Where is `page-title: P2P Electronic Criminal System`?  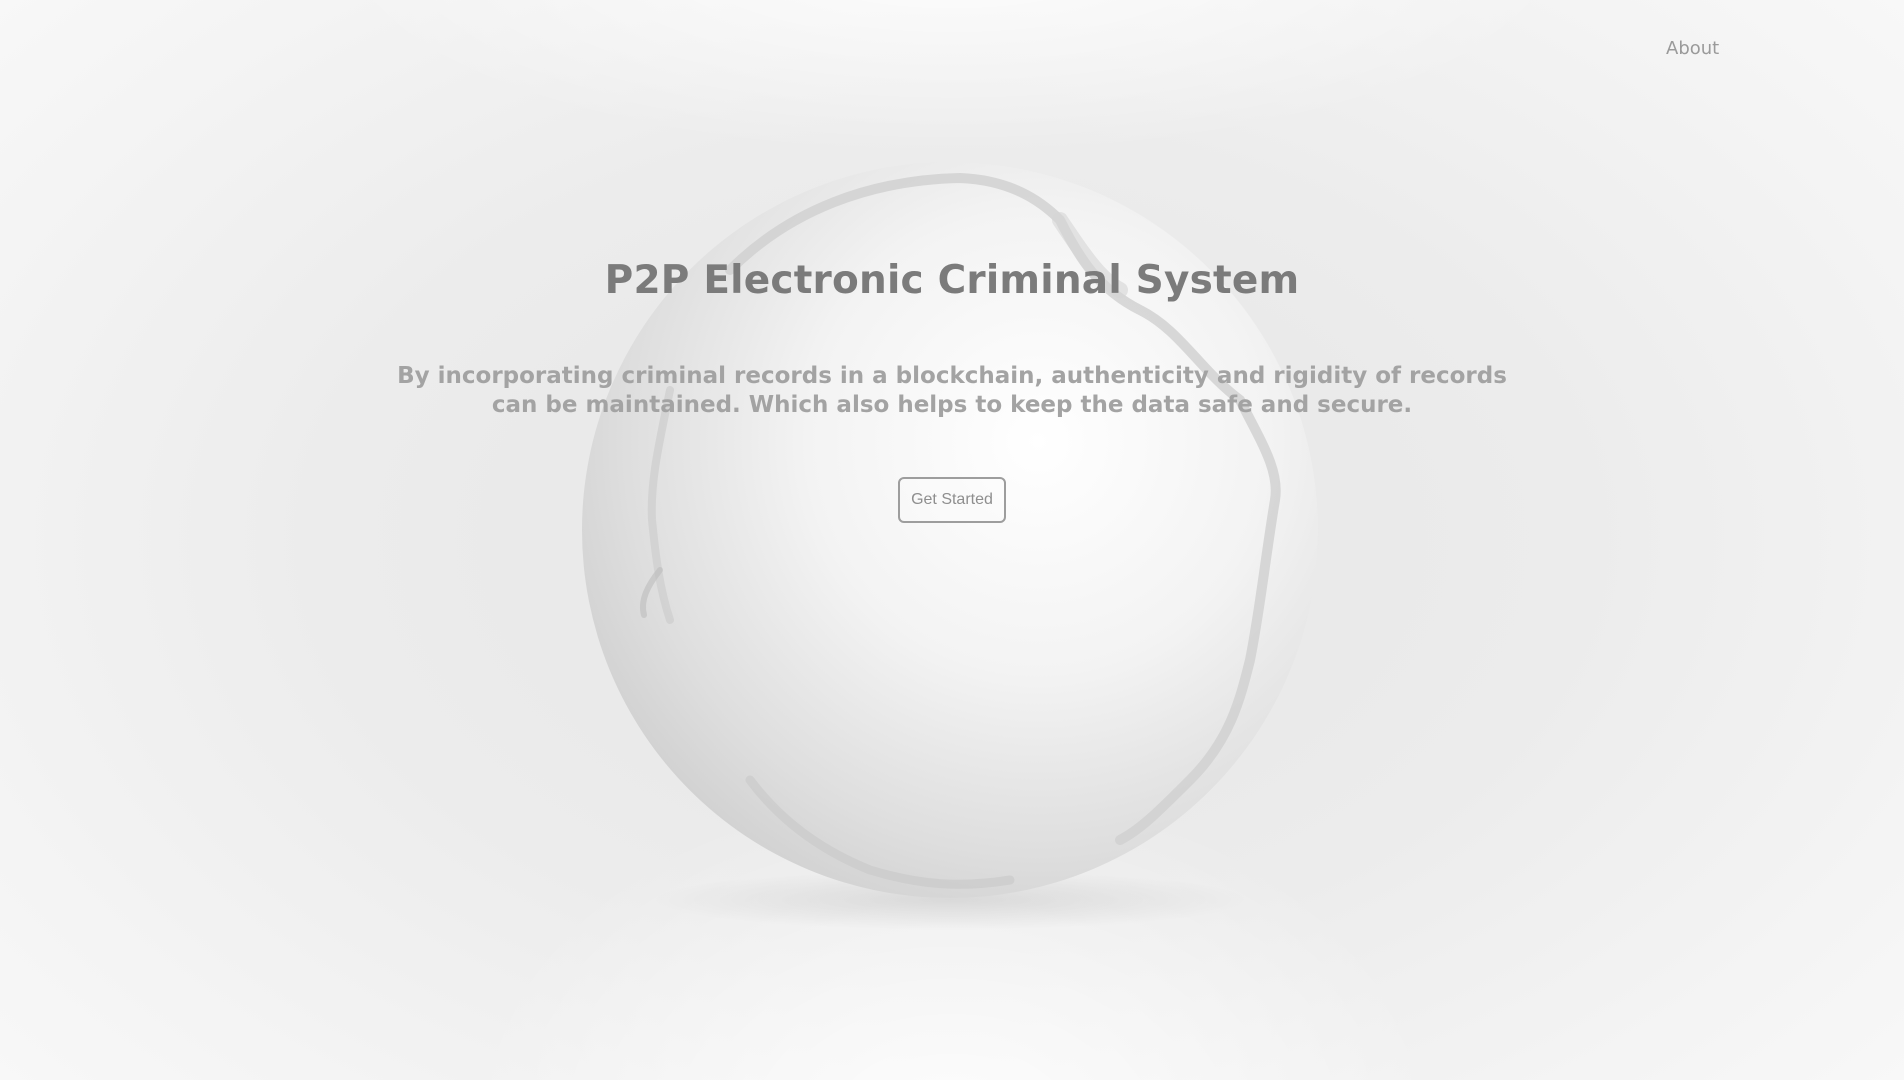
page-title: P2P Electronic Criminal System is located at coordinates (952, 280).